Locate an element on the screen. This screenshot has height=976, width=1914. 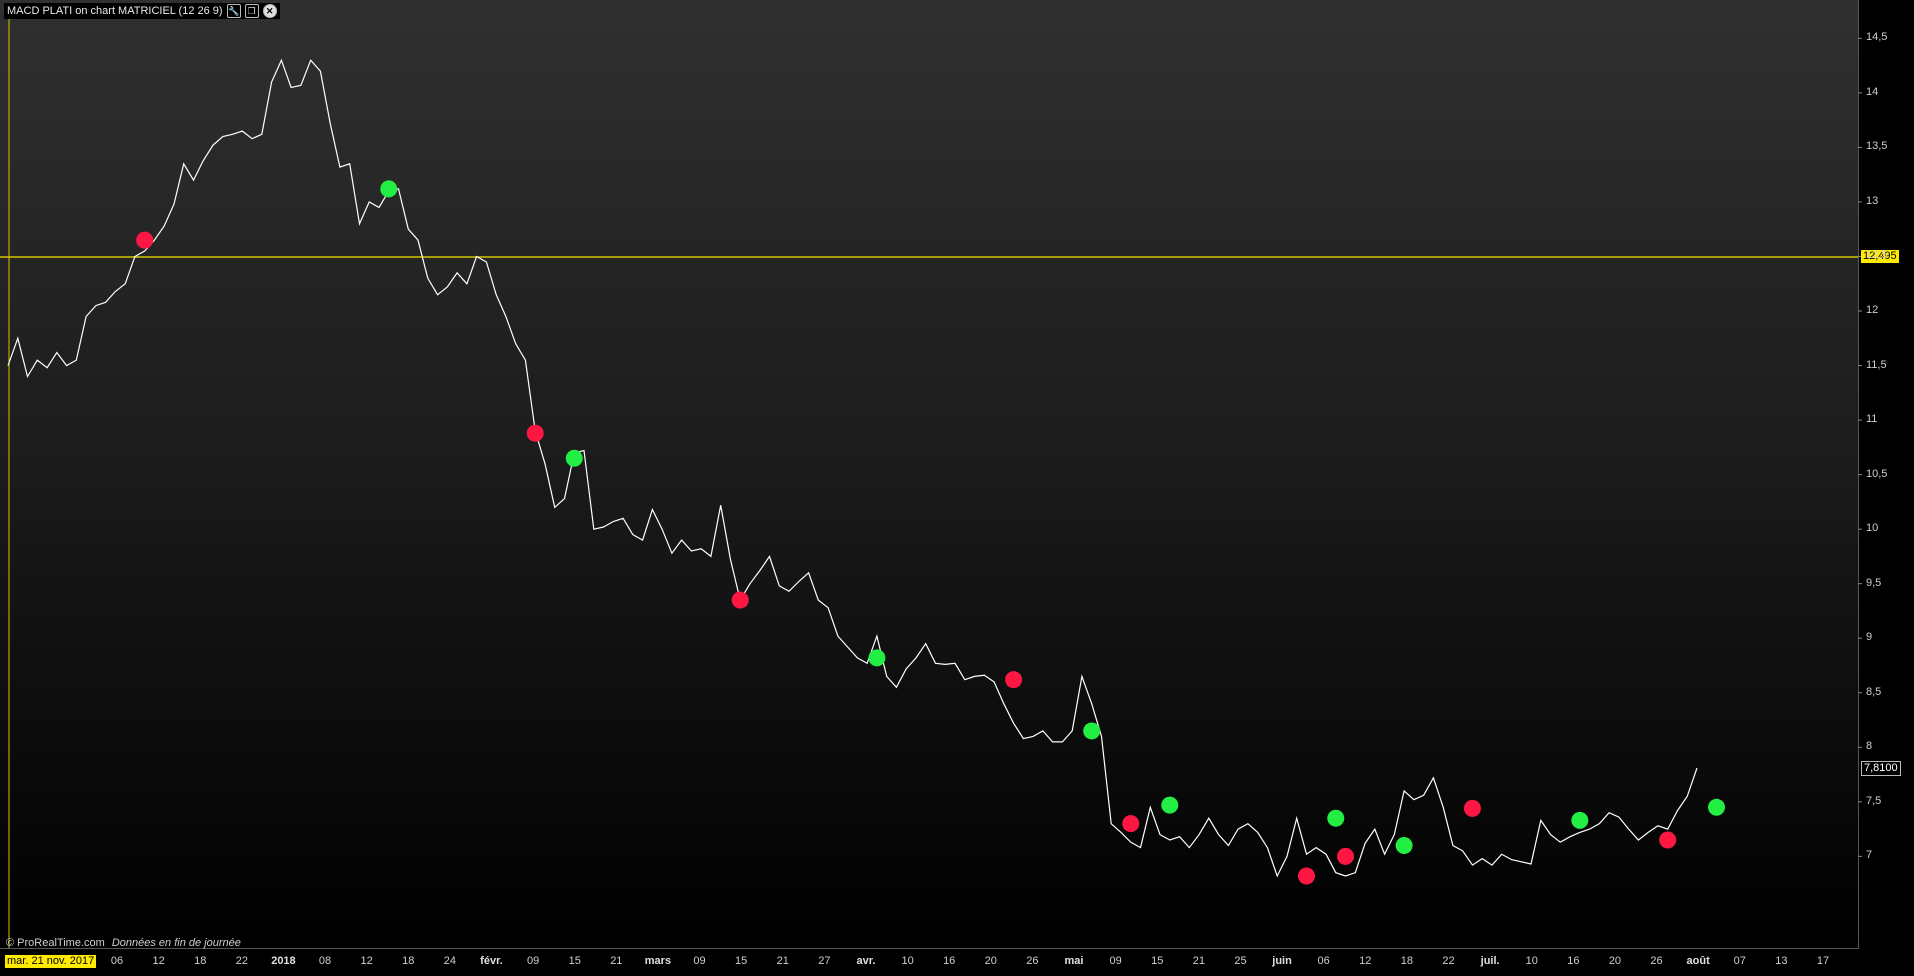
x-tick-label: 07 is located at coordinates (1739, 961).